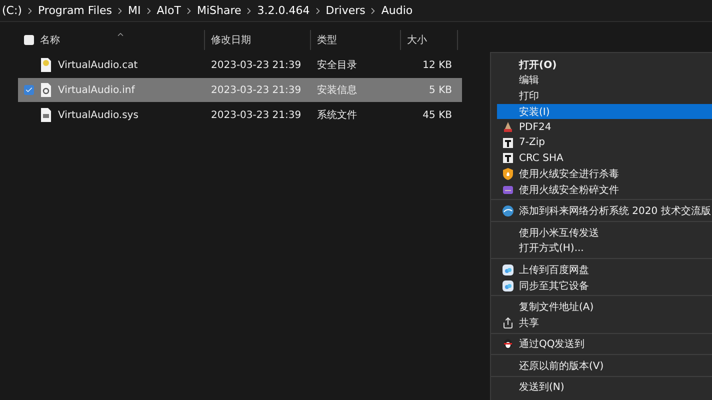 The width and height of the screenshot is (712, 400). What do you see at coordinates (75, 10) in the screenshot?
I see `breadcrumb-item: Program Files` at bounding box center [75, 10].